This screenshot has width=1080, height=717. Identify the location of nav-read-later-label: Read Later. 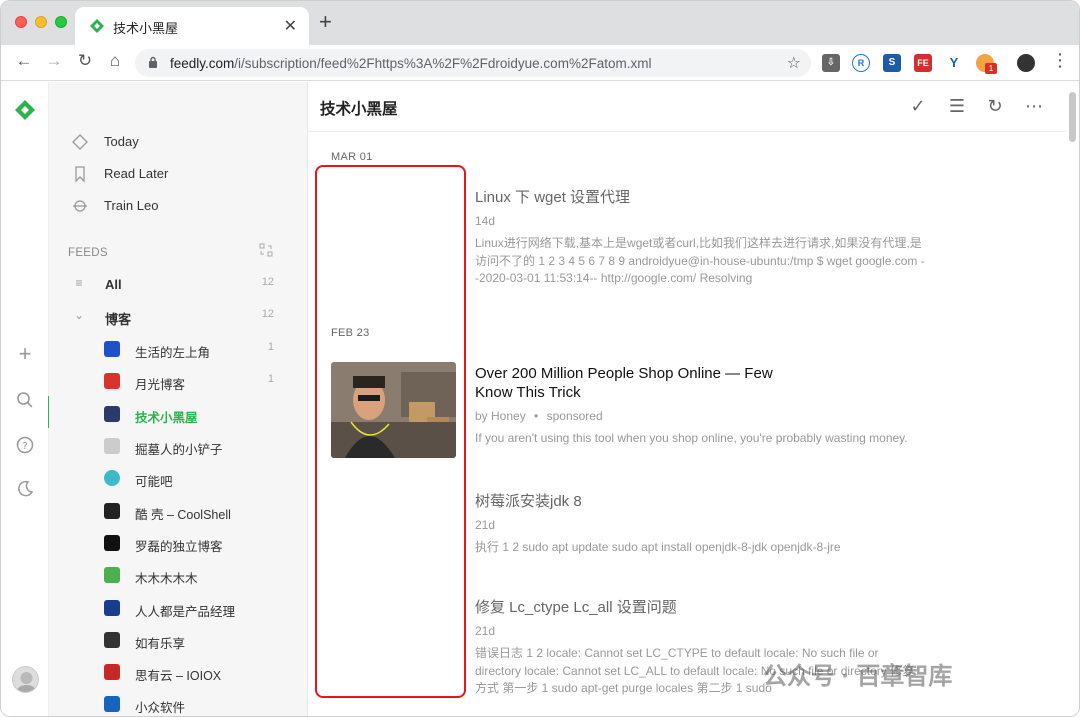
(136, 173).